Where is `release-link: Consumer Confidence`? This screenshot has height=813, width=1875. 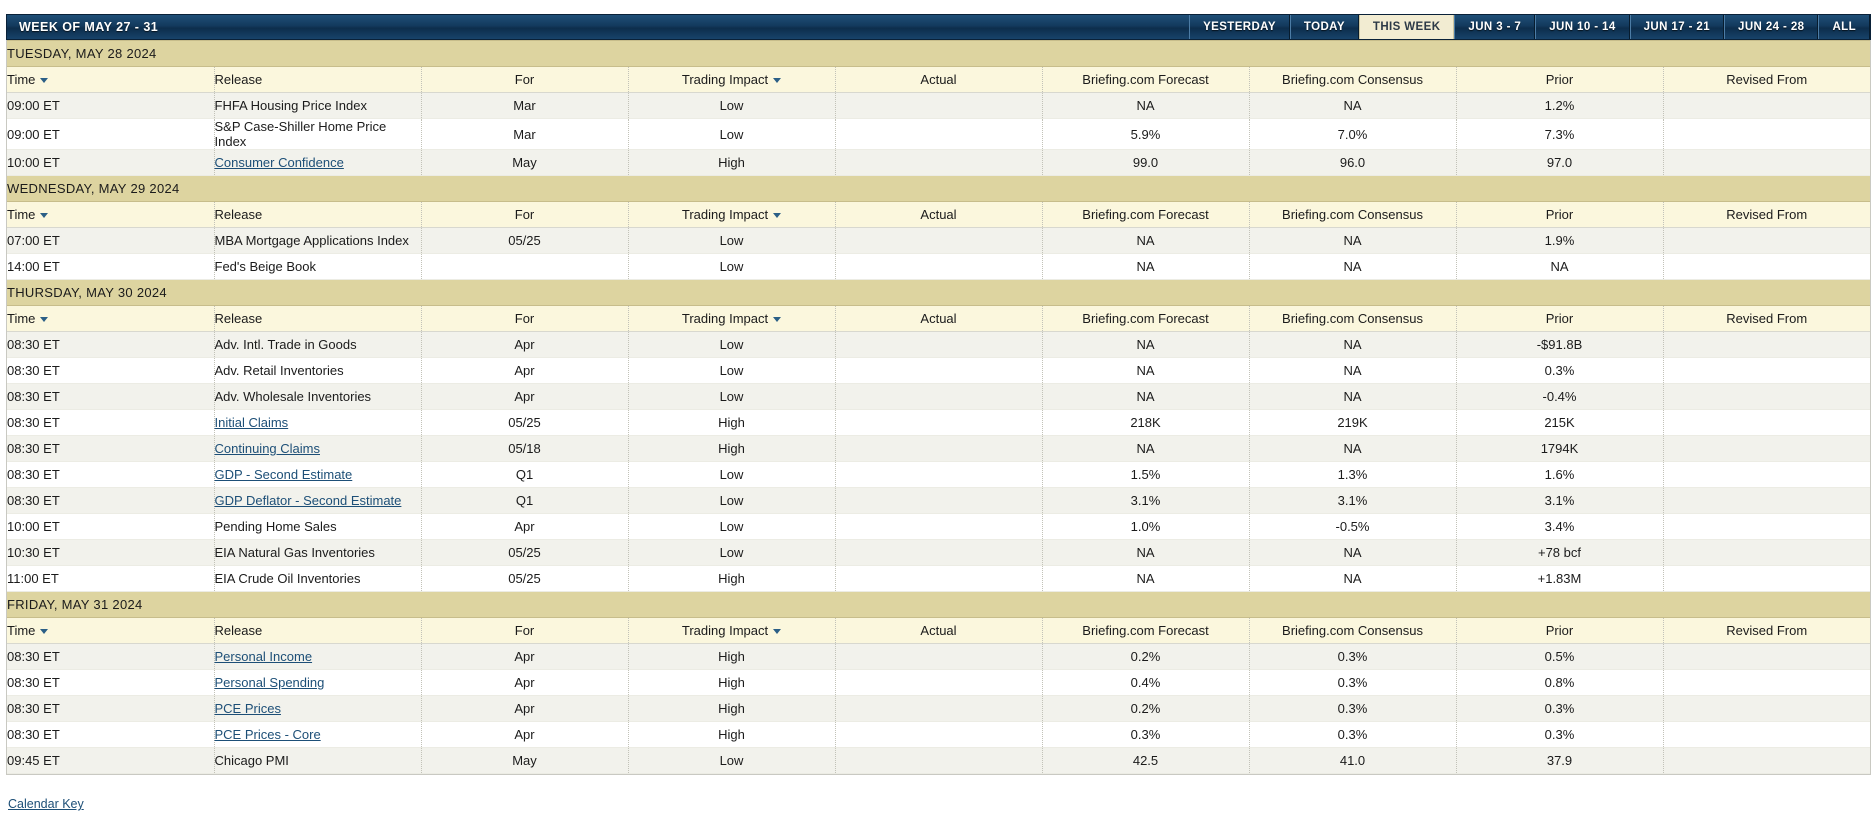
release-link: Consumer Confidence is located at coordinates (279, 162).